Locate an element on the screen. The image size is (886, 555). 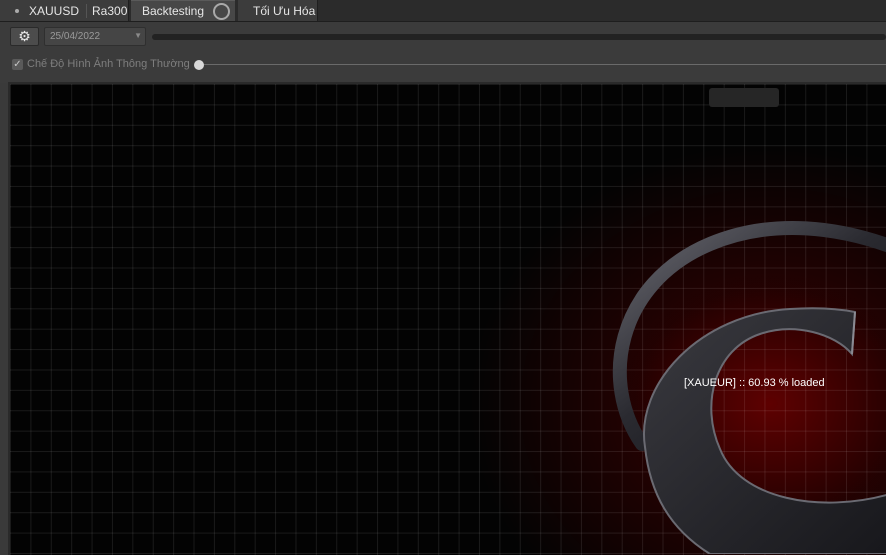
tab-backtesting: Backtesting is located at coordinates (183, 10).